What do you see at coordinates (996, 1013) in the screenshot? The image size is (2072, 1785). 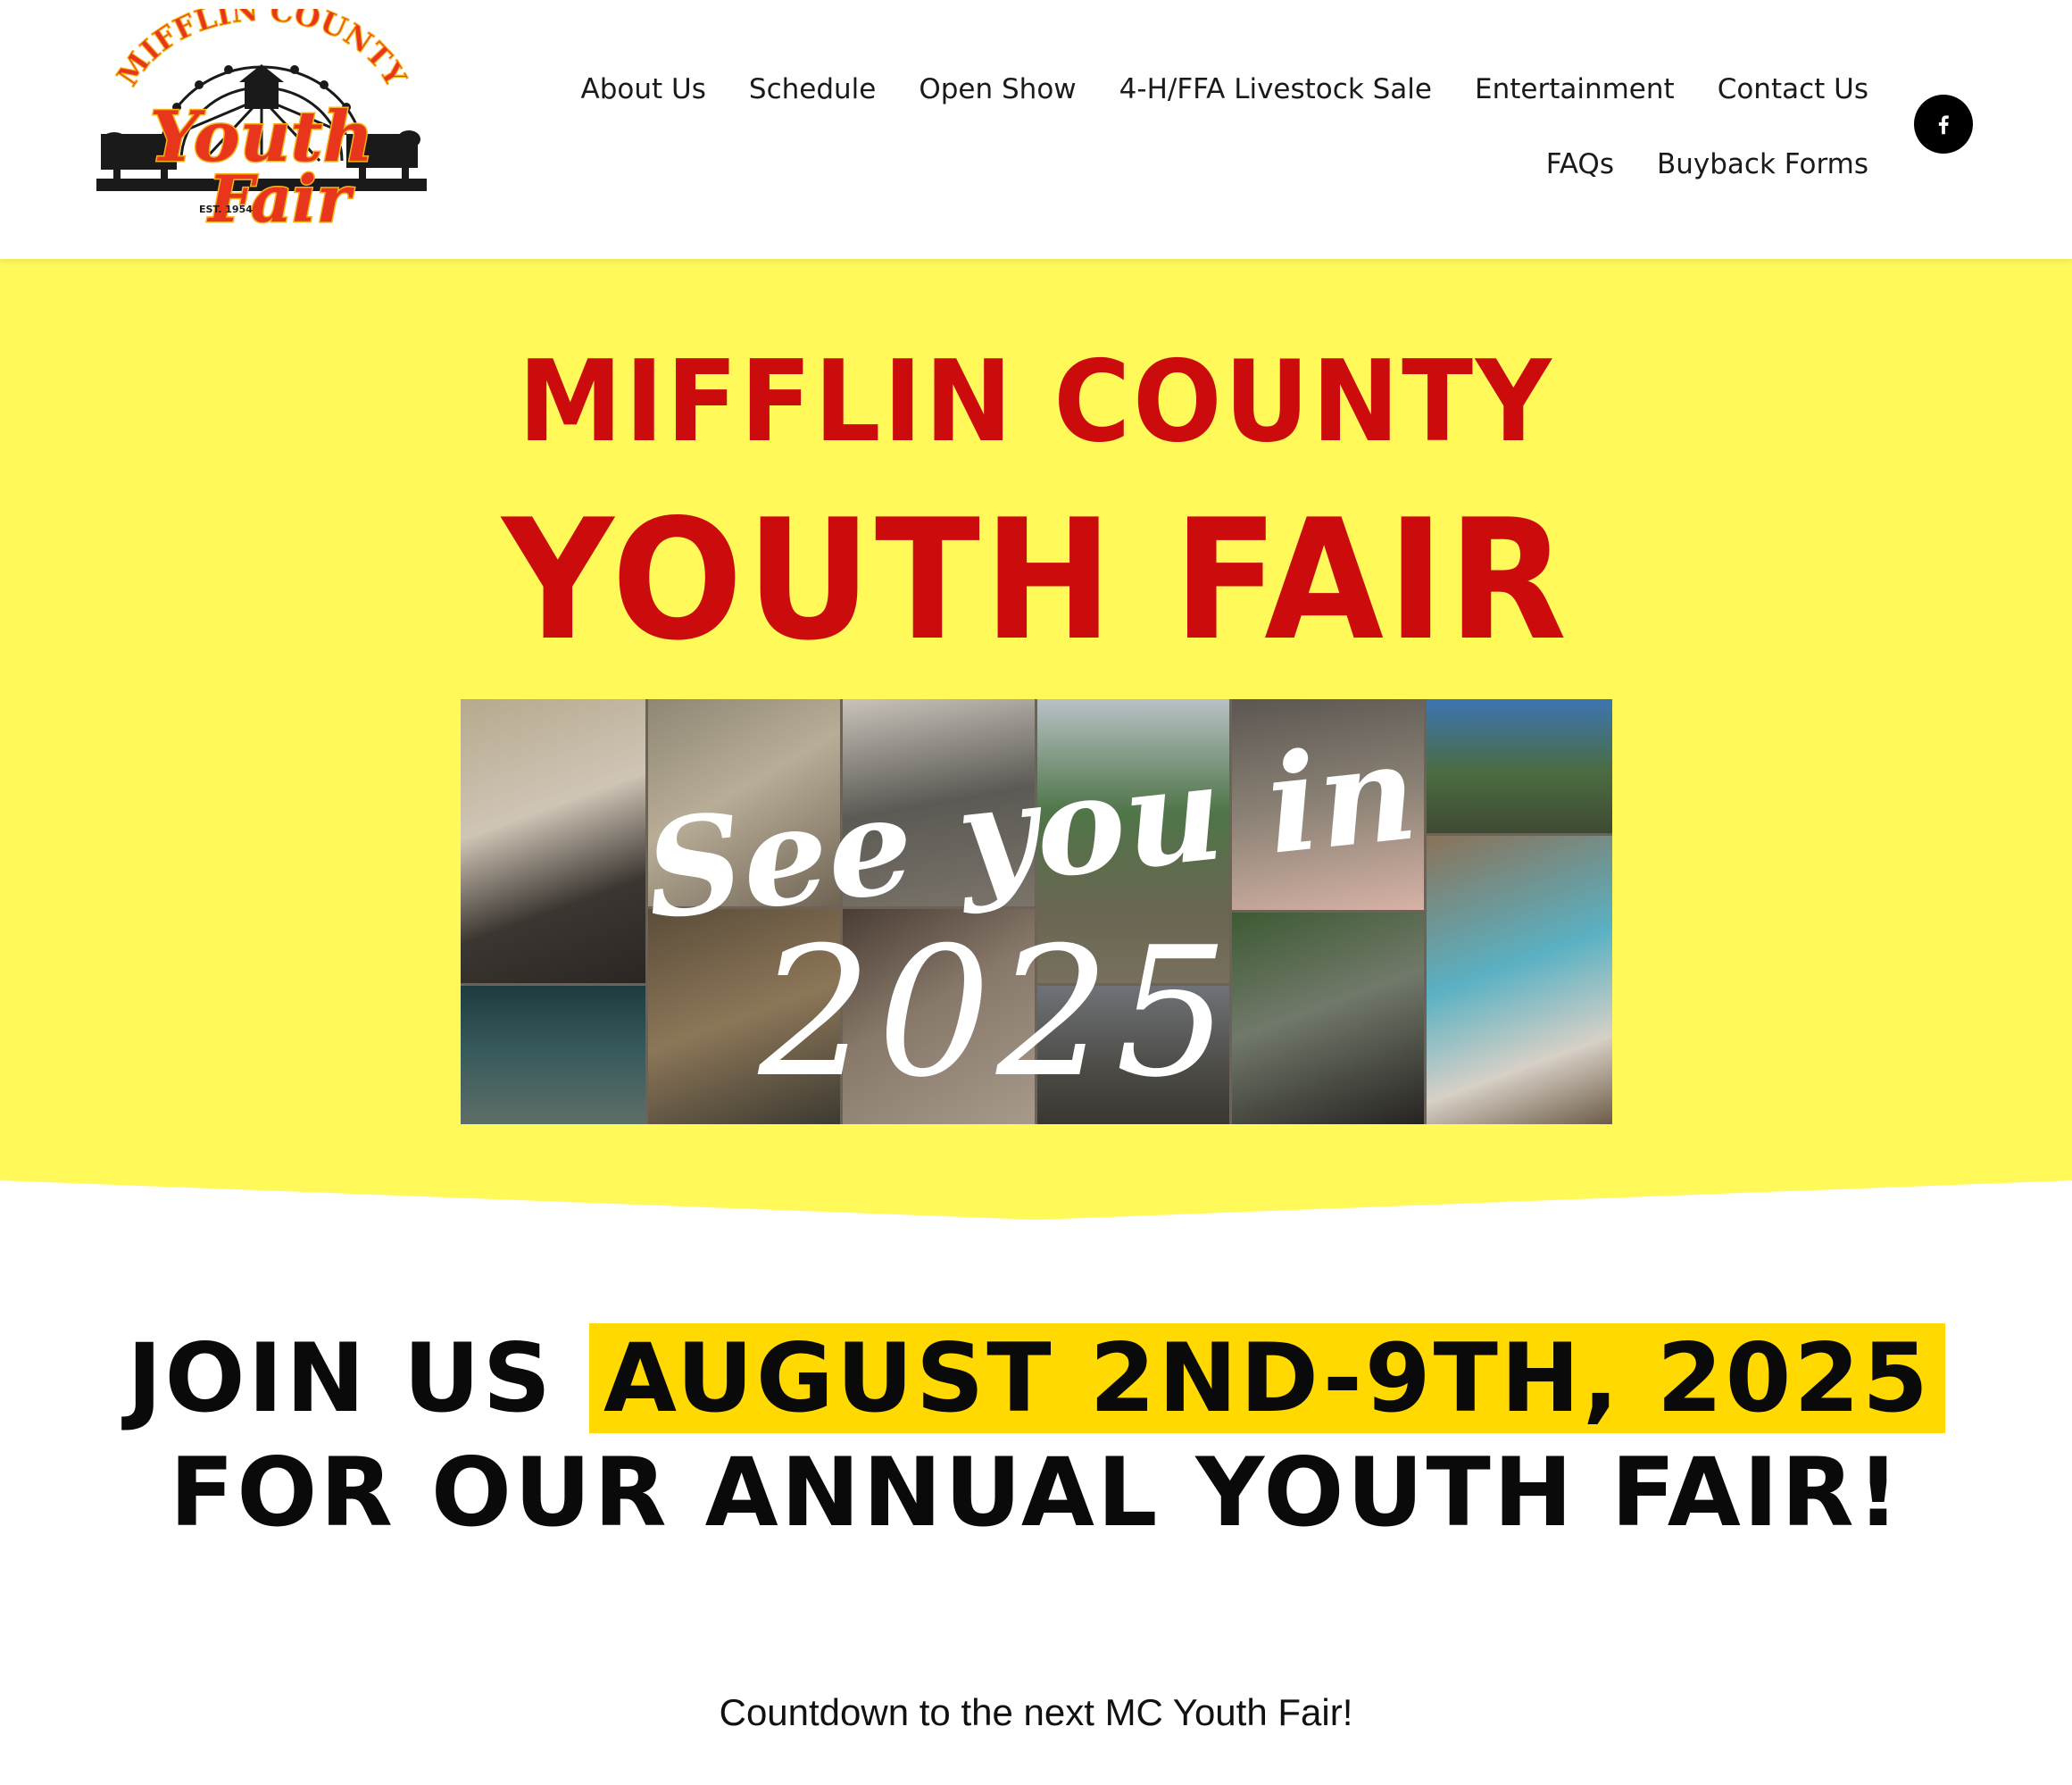 I see `collage-year-text: 2025` at bounding box center [996, 1013].